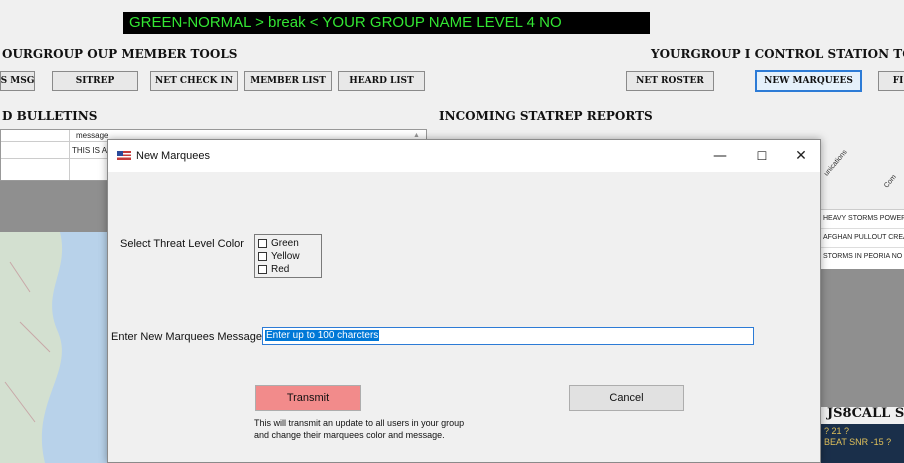 The image size is (904, 463). What do you see at coordinates (262, 269) in the screenshot?
I see `checkbox-red` at bounding box center [262, 269].